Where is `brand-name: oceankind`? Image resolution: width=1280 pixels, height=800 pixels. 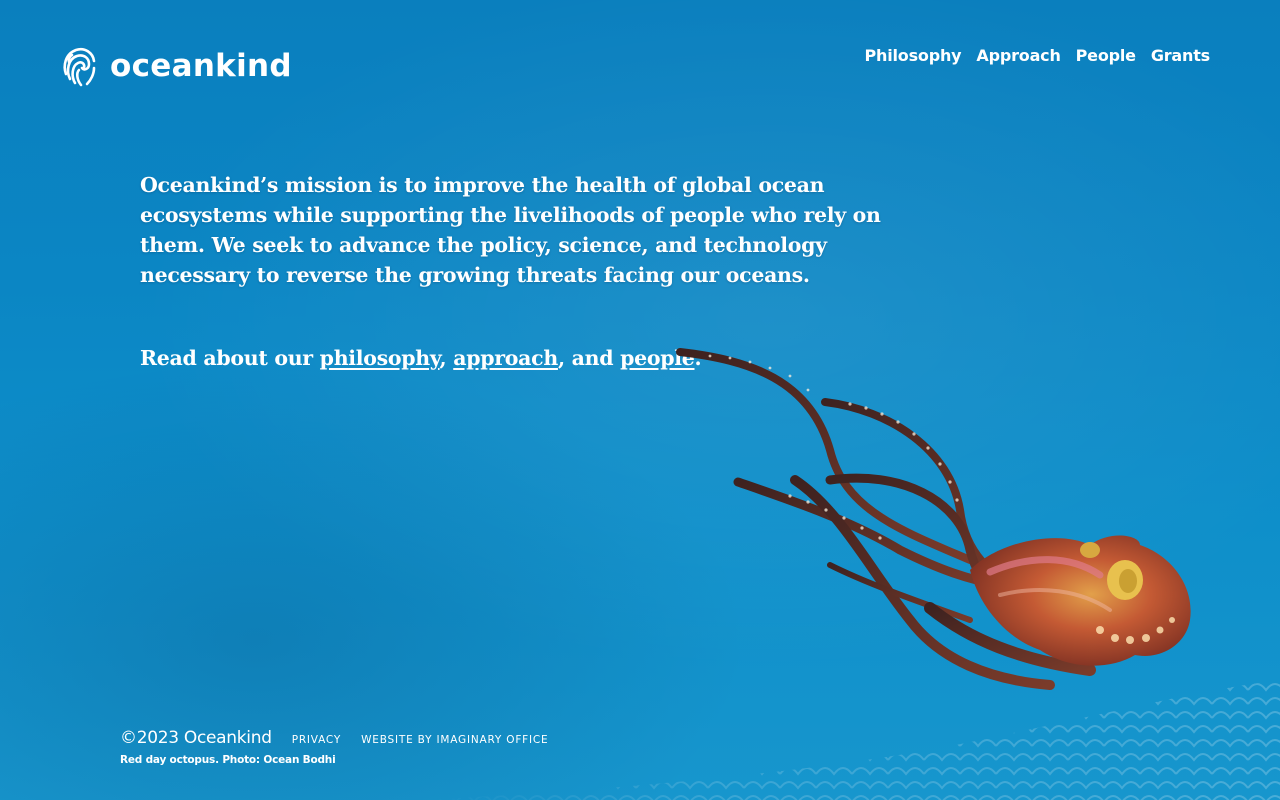
brand-name: oceankind is located at coordinates (201, 65).